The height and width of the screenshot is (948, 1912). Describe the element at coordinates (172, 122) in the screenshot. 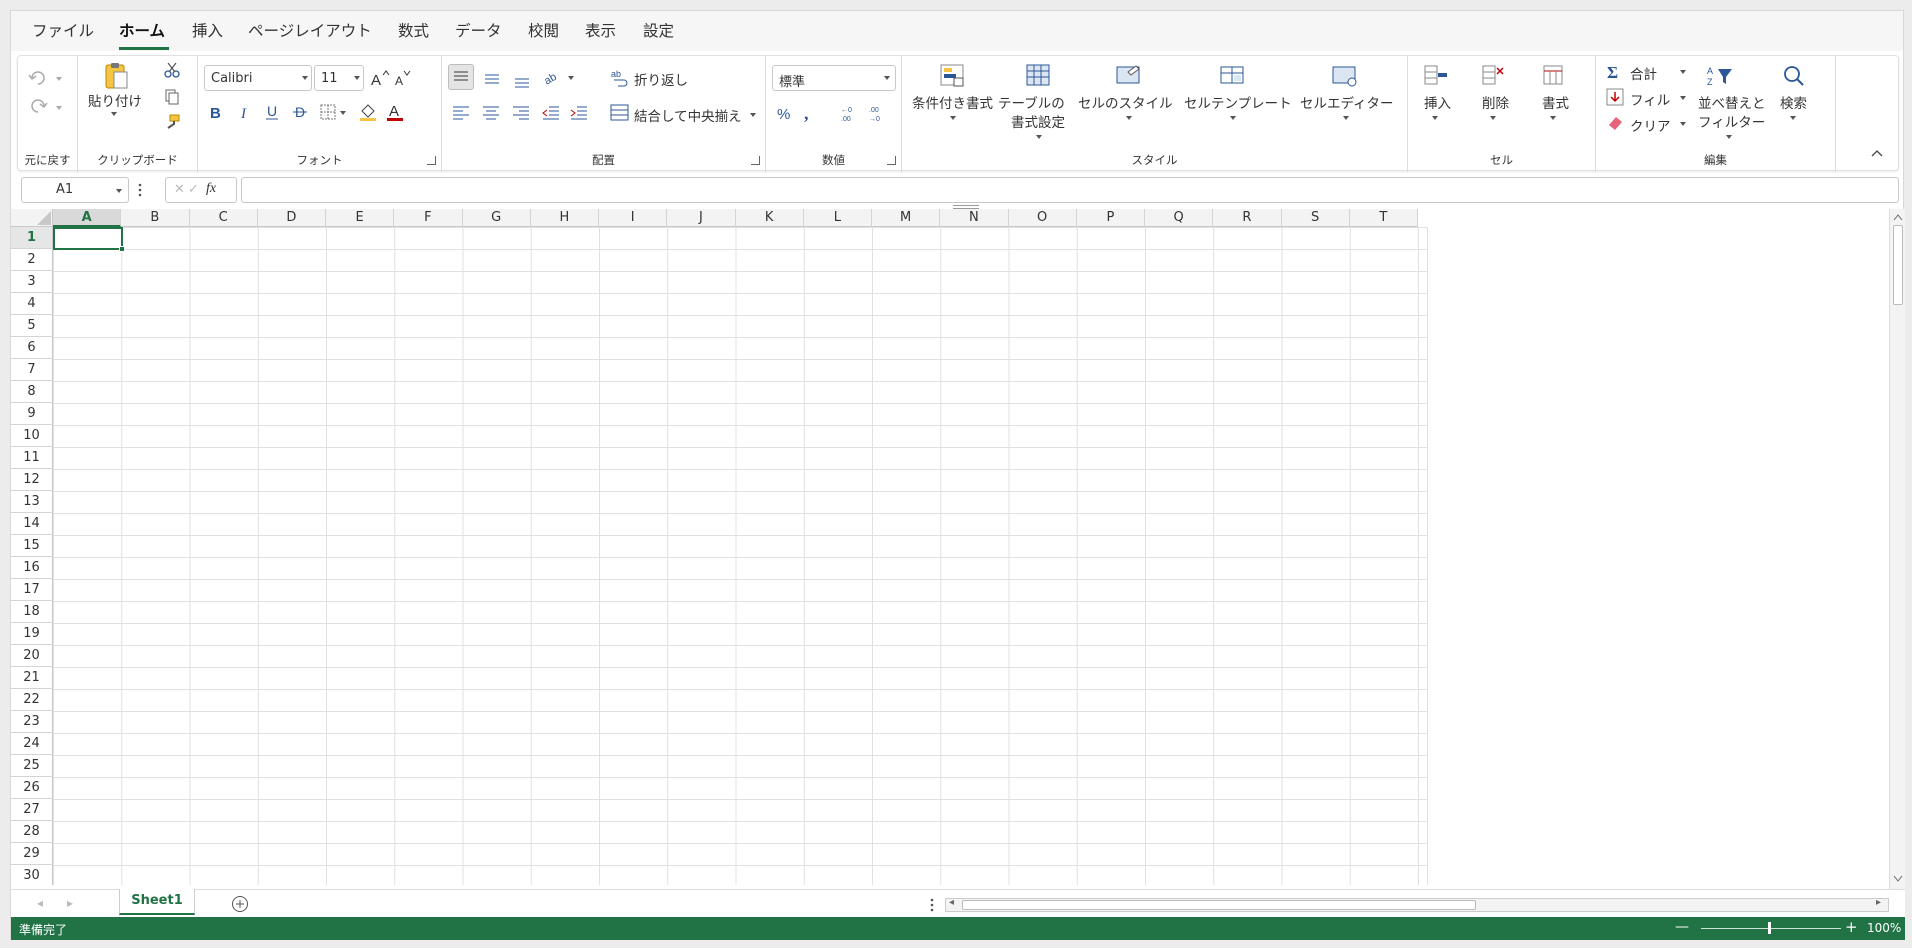

I see `format-painter-icon` at that location.